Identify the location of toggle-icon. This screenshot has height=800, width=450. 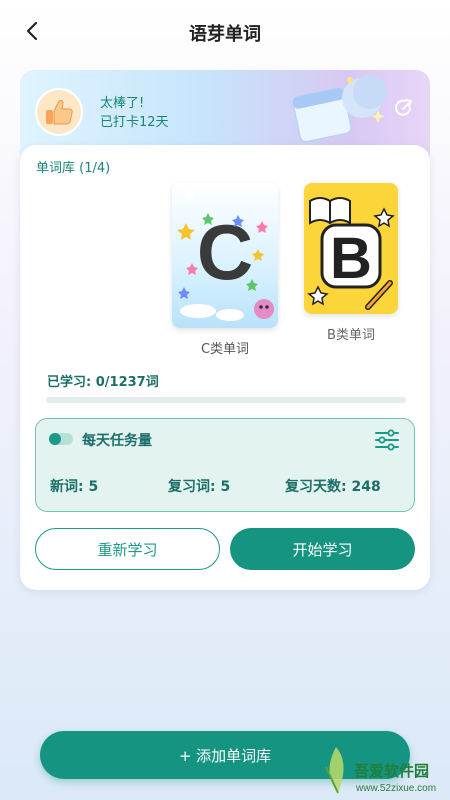
(61, 439).